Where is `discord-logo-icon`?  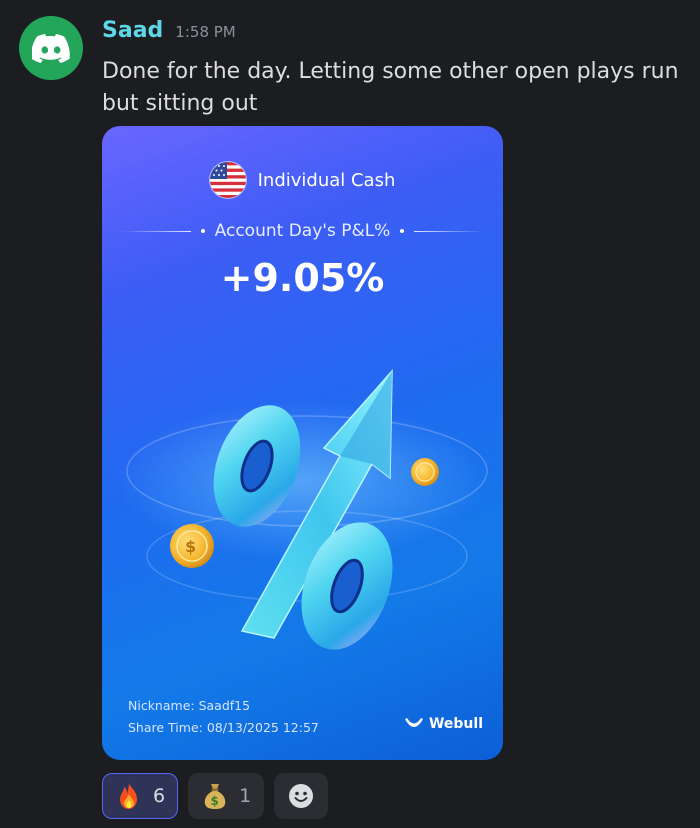
discord-logo-icon is located at coordinates (51, 48).